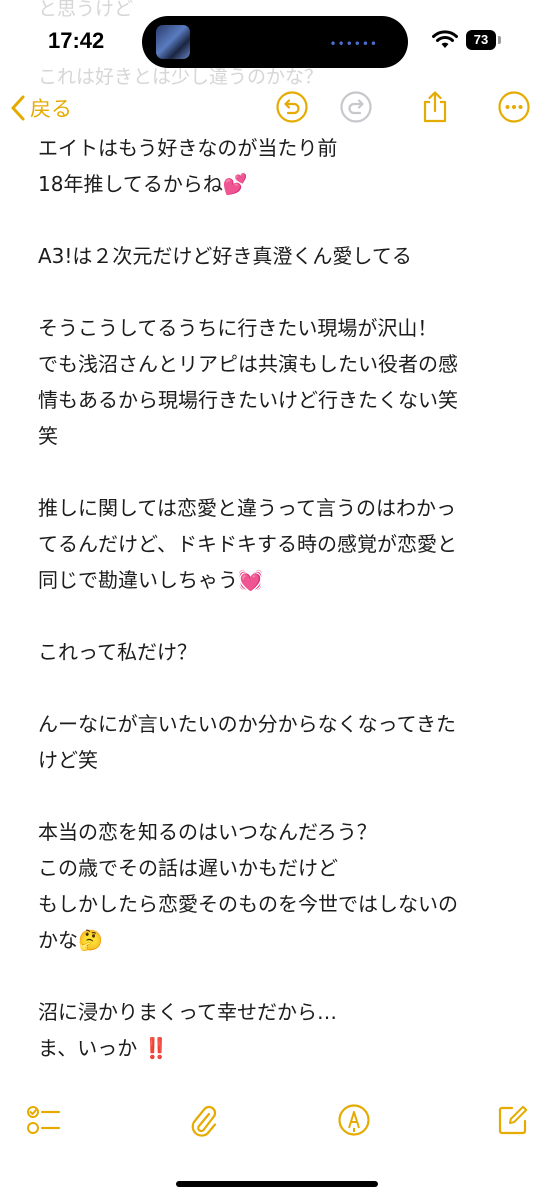 The image size is (554, 1200). Describe the element at coordinates (207, 832) in the screenshot. I see `note-line: 本当の恋を知るのはいつなんだろう？` at that location.